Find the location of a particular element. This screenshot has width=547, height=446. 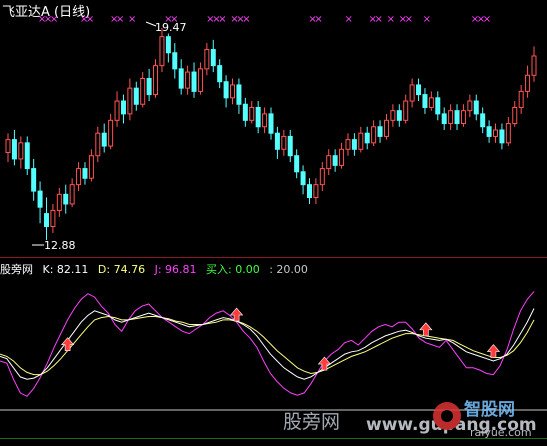

d-line is located at coordinates (267, 345).